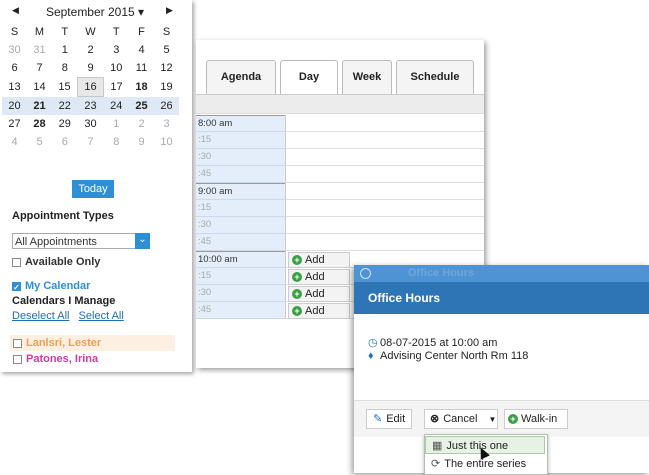  I want to click on chevron-down-icon: ⌄, so click(142, 241).